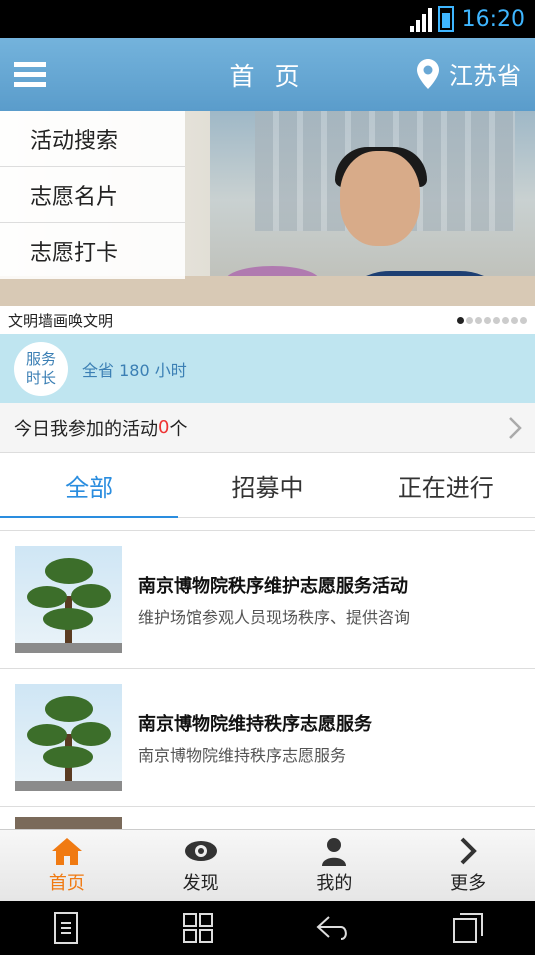 Image resolution: width=535 pixels, height=955 pixels. I want to click on service-hours-bar: 服务 时长 全省 180 小时, so click(267, 368).